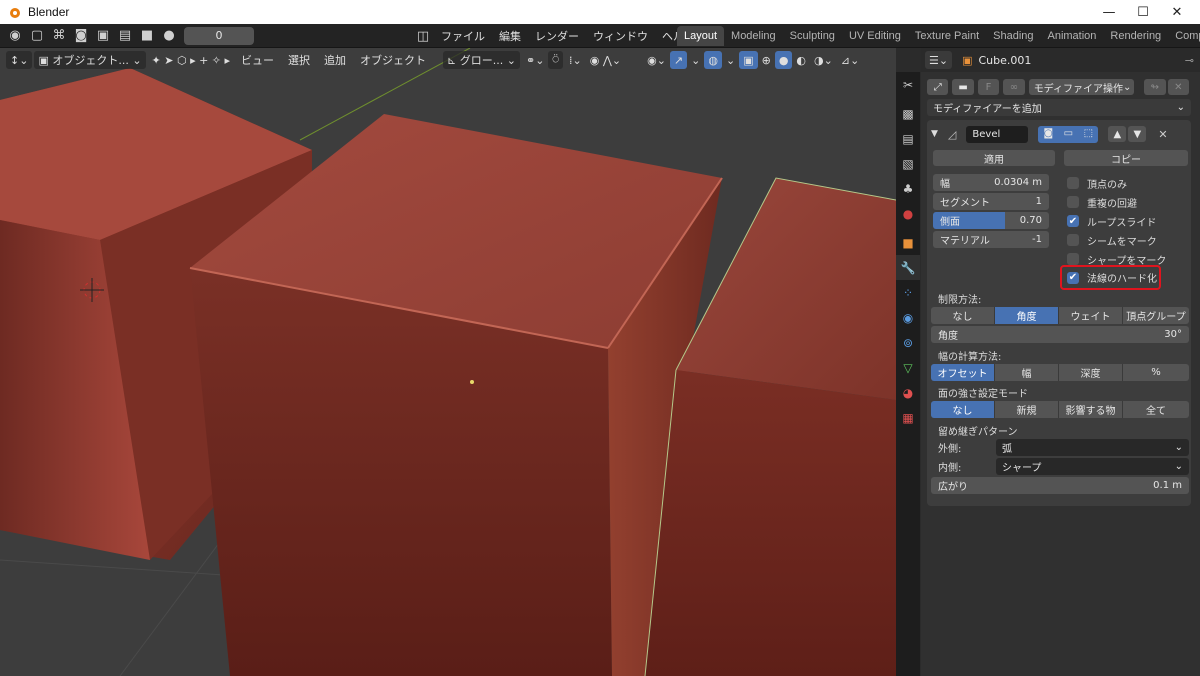 The width and height of the screenshot is (1200, 676). Describe the element at coordinates (963, 372) in the screenshot. I see `width-offset-option: オフセット` at that location.